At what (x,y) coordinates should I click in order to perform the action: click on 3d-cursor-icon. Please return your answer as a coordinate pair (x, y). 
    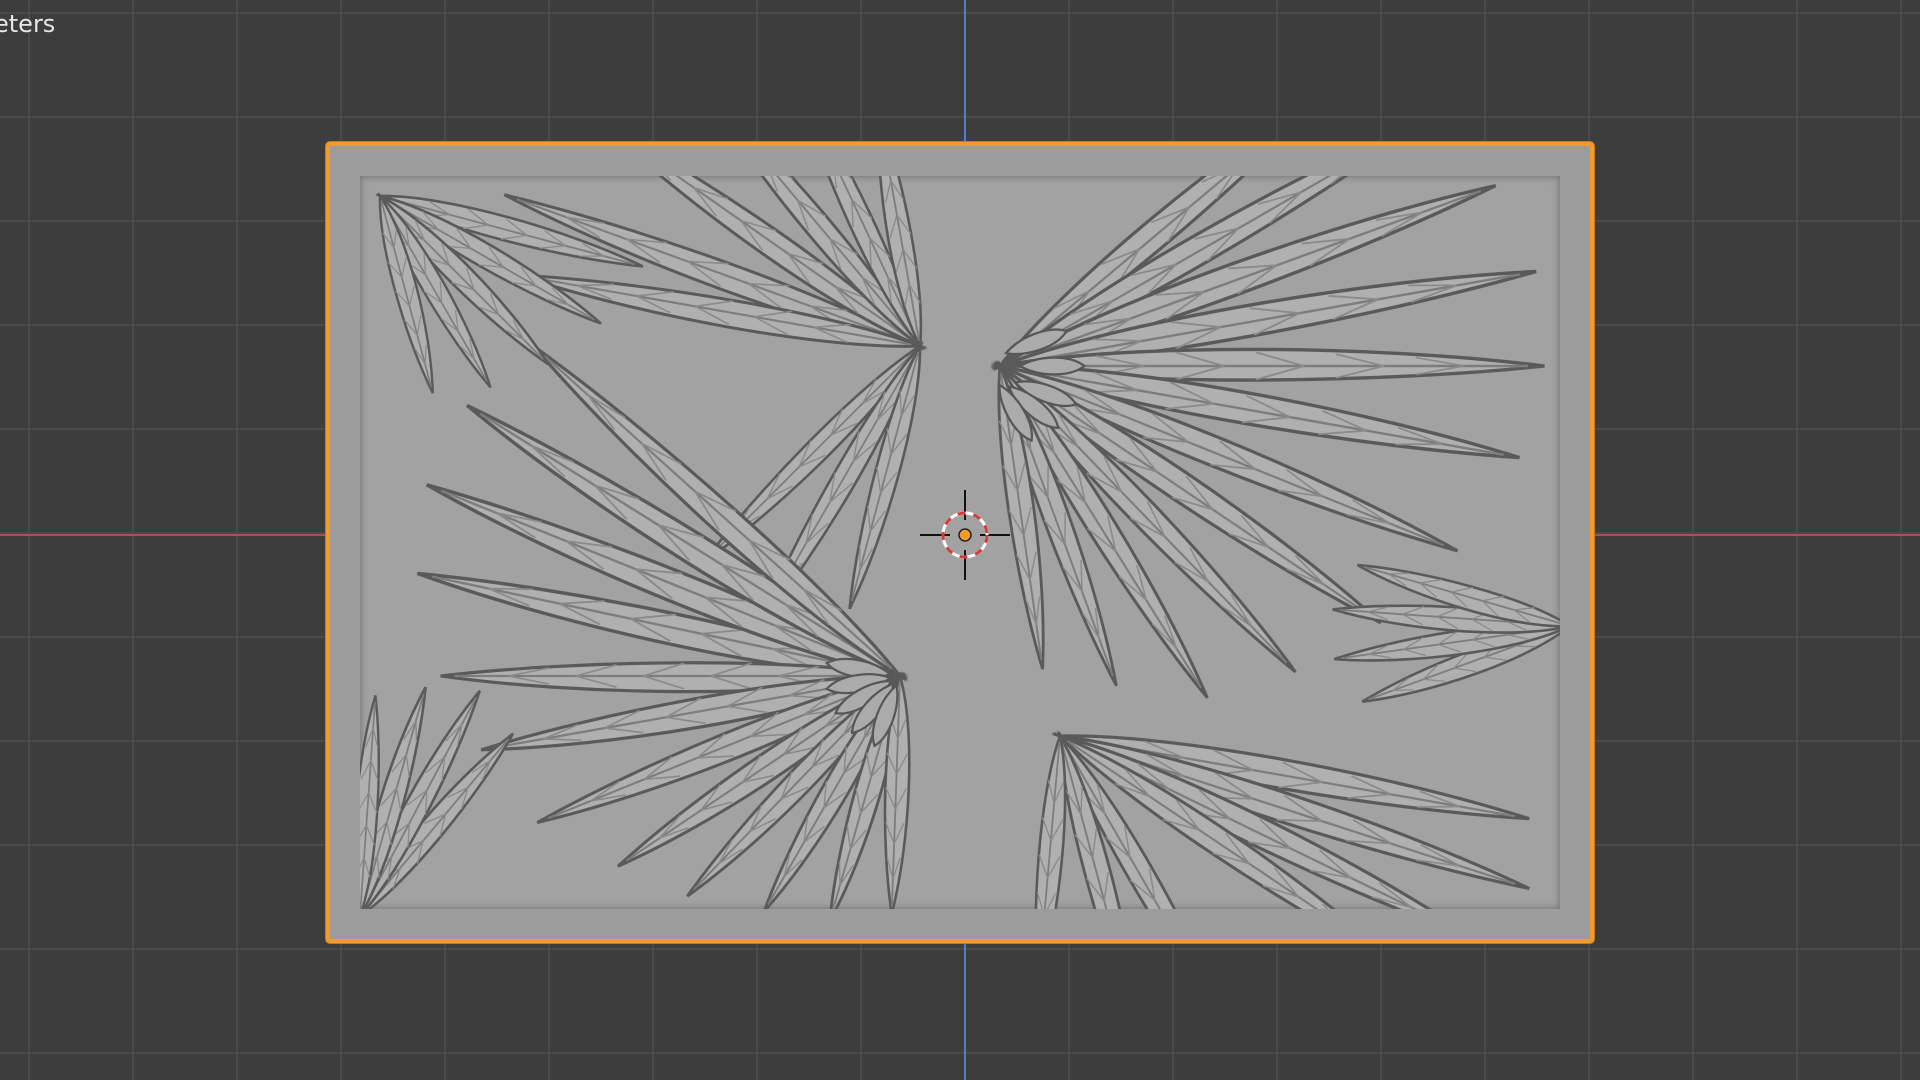
    Looking at the image, I should click on (965, 535).